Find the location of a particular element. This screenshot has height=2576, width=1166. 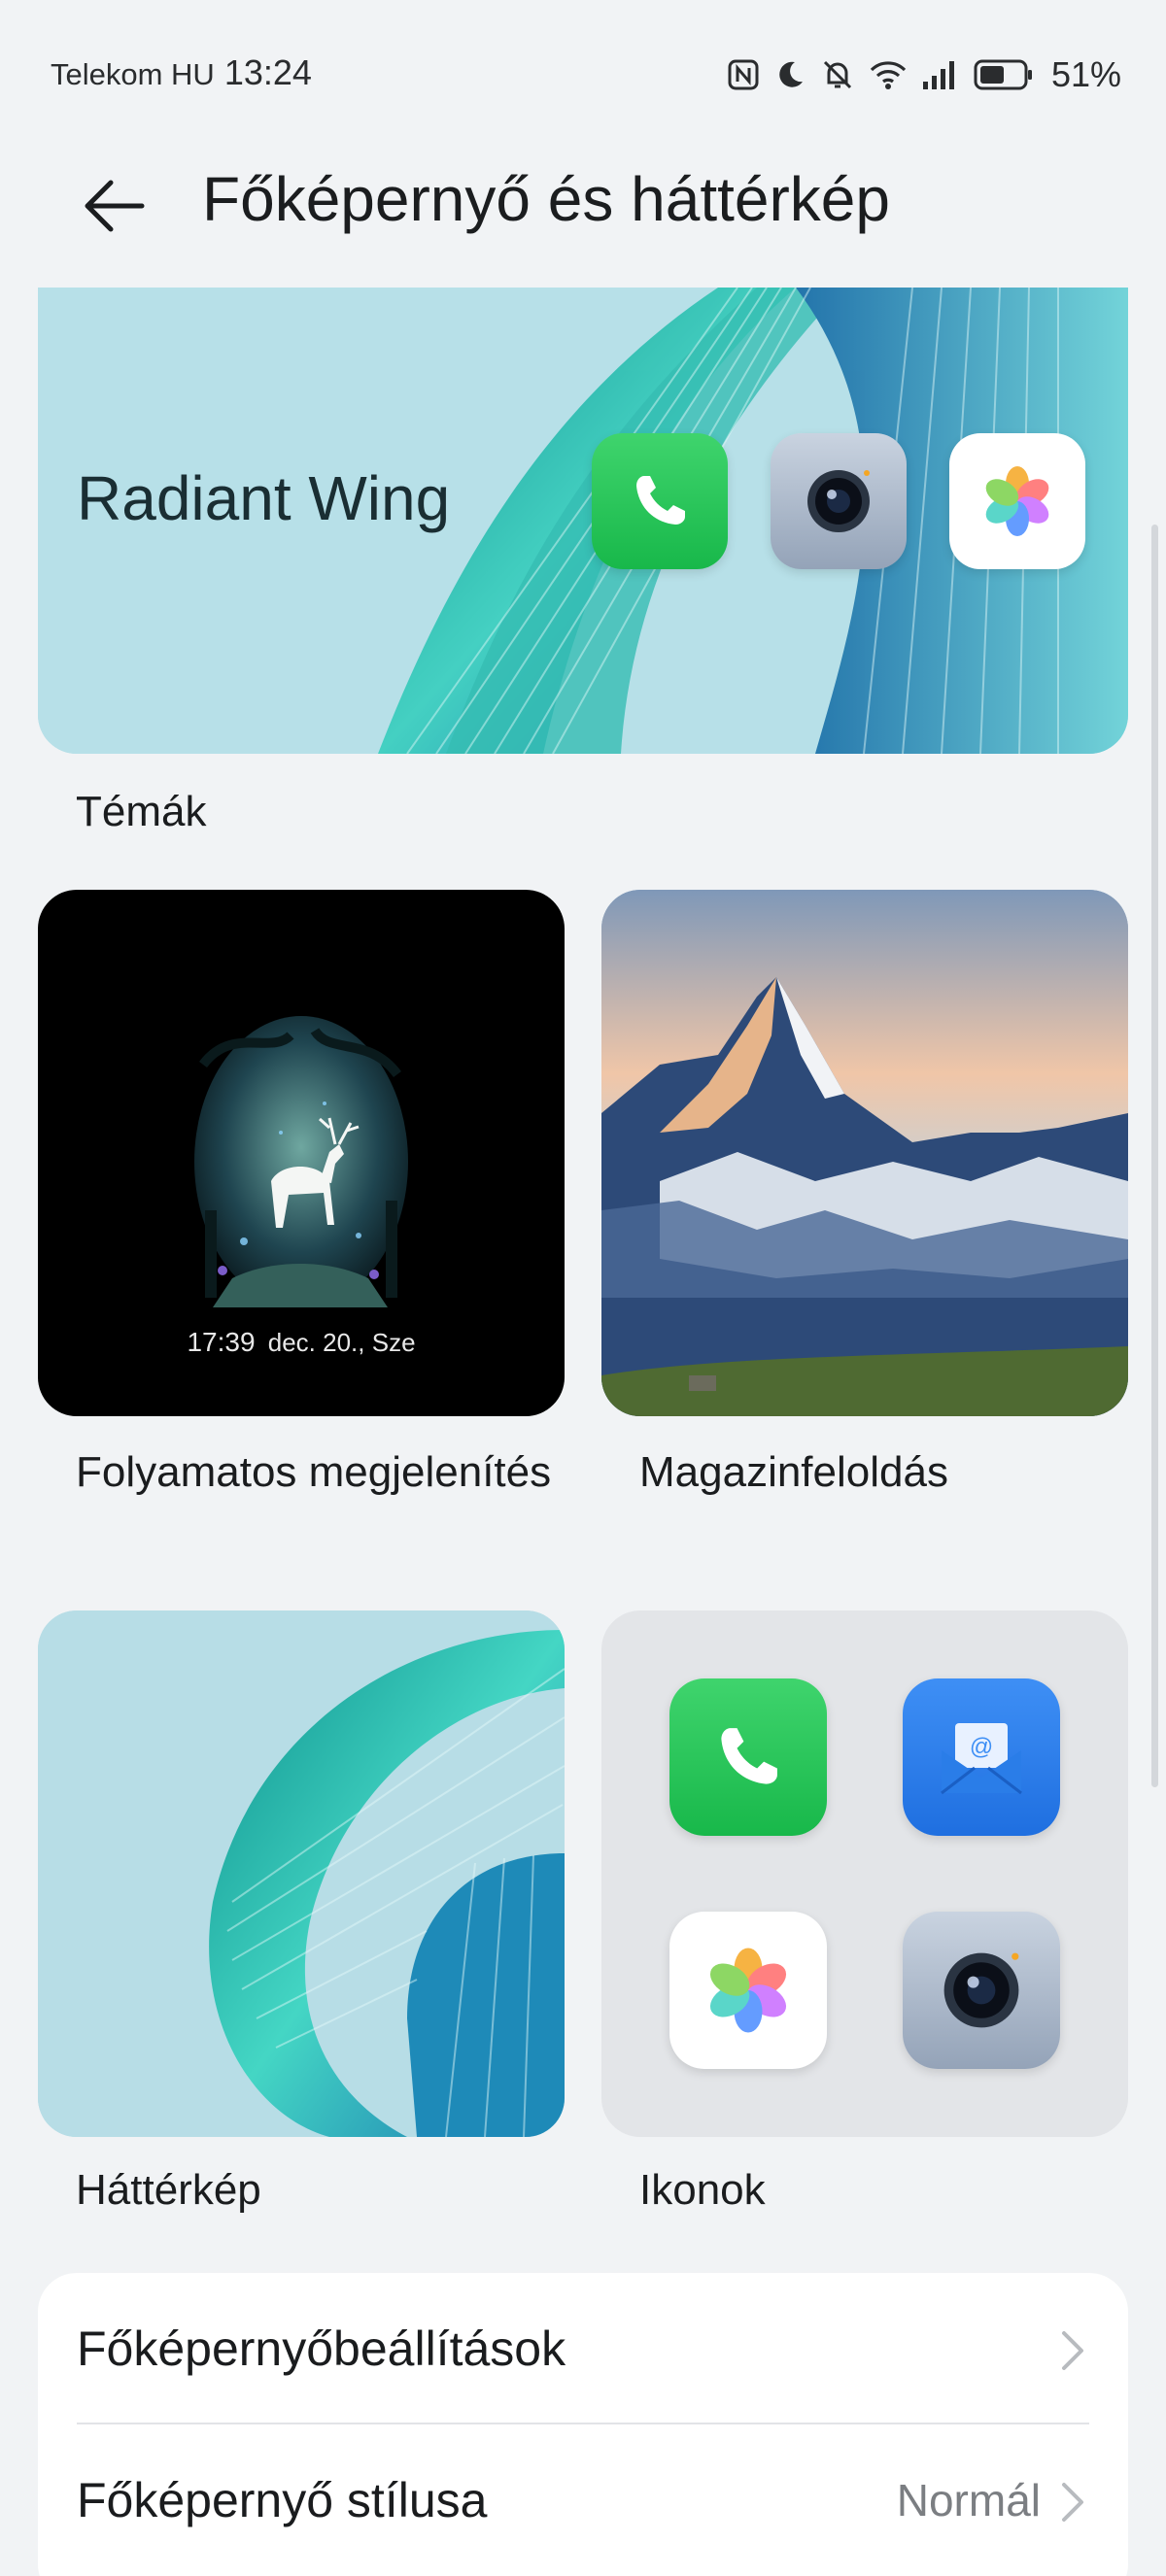

battery-percent: 51% is located at coordinates (1085, 74).